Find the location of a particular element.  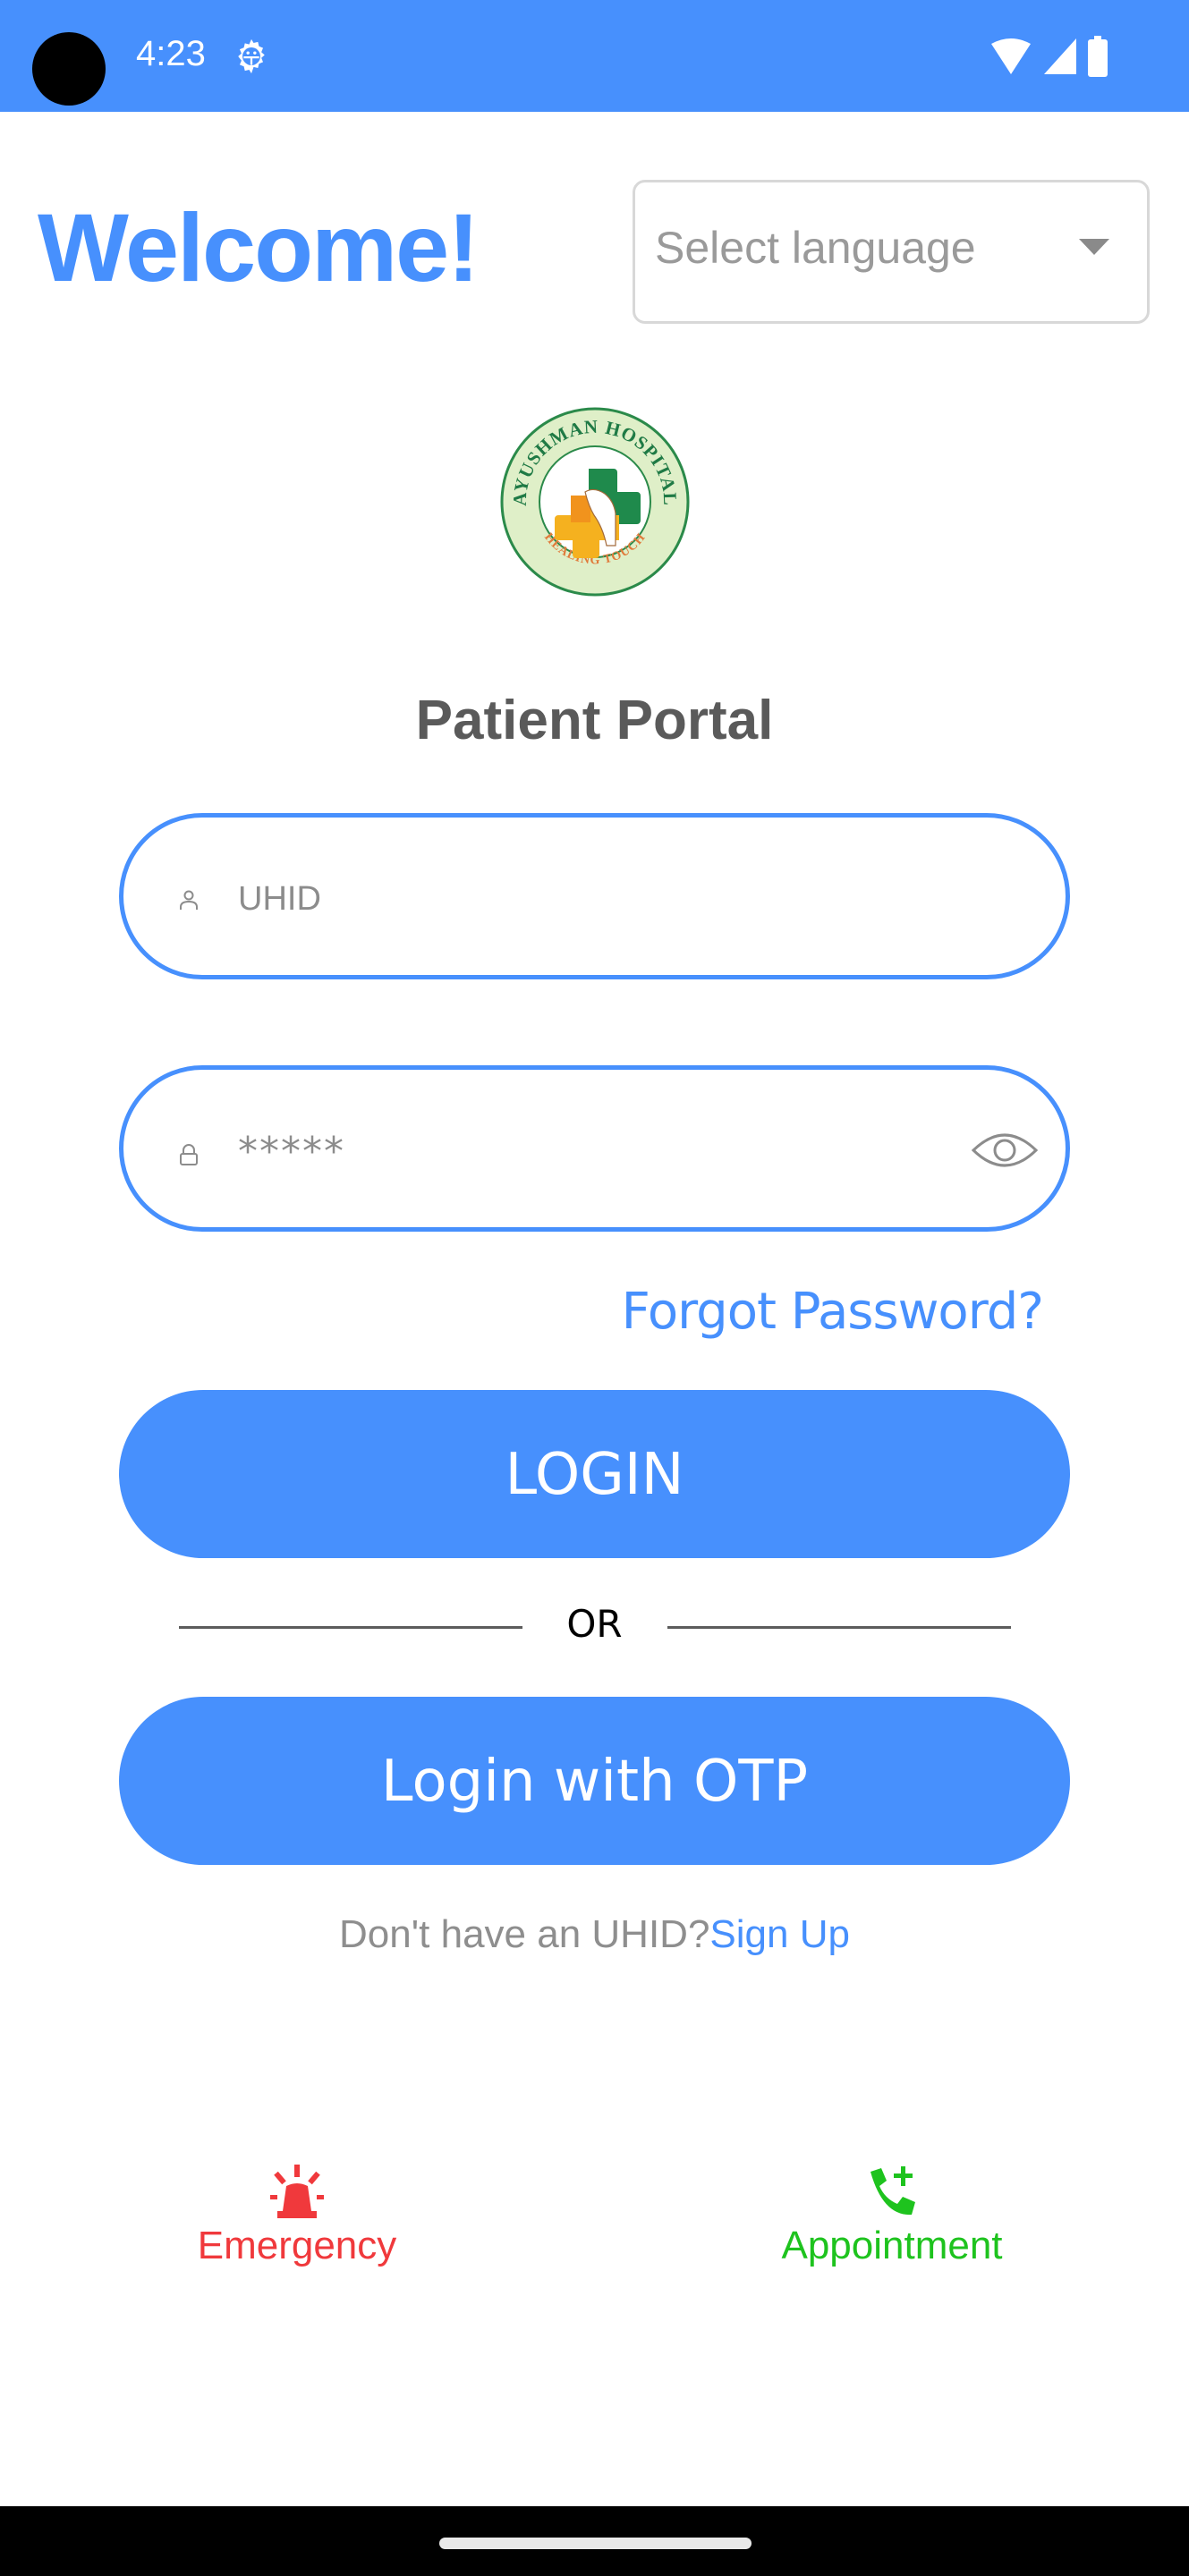

divider-line-right is located at coordinates (839, 1627).